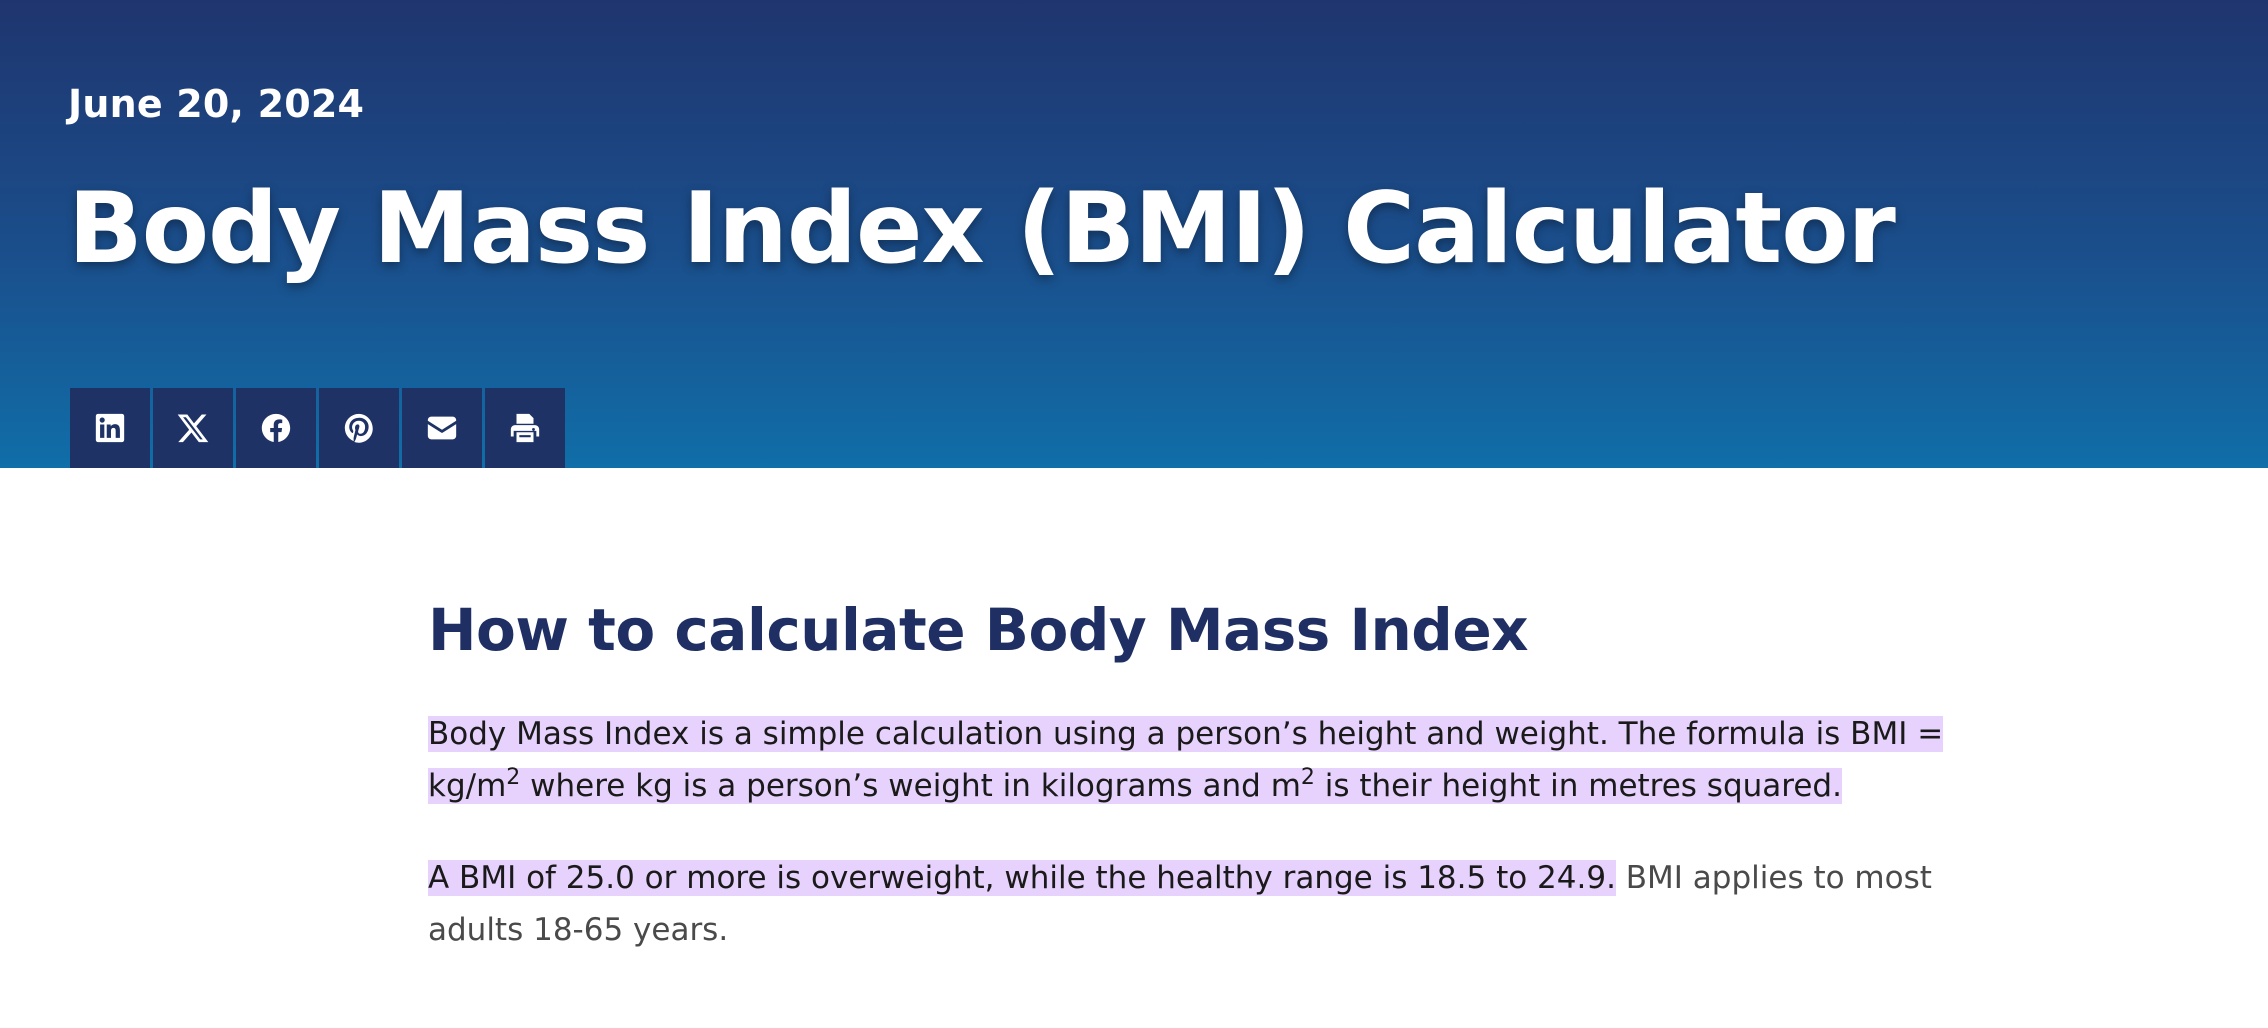 The height and width of the screenshot is (1028, 2268). What do you see at coordinates (978, 630) in the screenshot?
I see `section-heading: How to calculate Body Mass Index` at bounding box center [978, 630].